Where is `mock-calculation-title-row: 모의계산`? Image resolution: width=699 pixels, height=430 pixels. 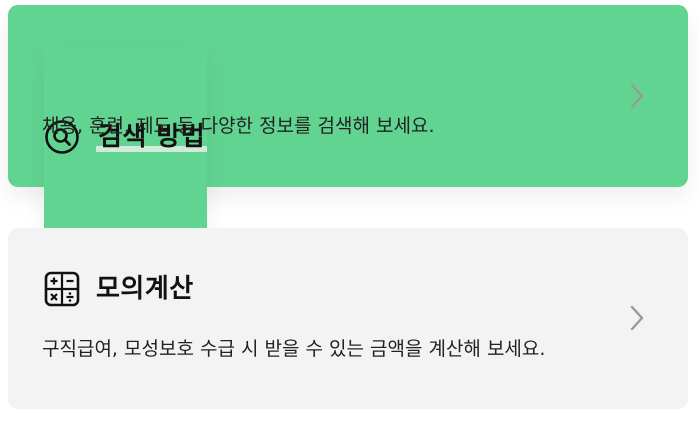 mock-calculation-title-row: 모의계산 is located at coordinates (119, 289).